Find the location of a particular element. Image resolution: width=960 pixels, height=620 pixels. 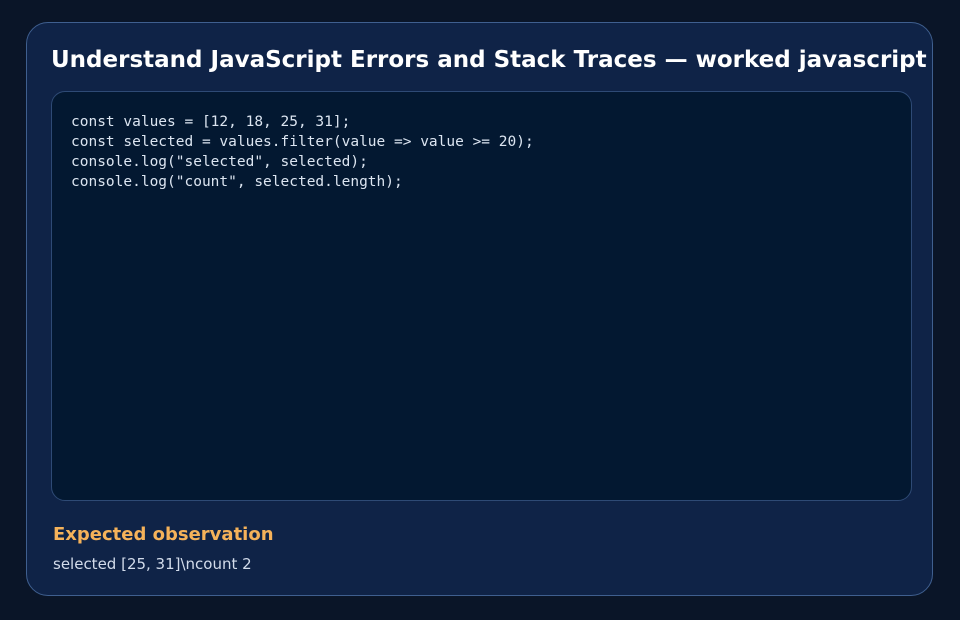

expected-observation-text: selected [25, 31]\ncount 2 is located at coordinates (152, 564).